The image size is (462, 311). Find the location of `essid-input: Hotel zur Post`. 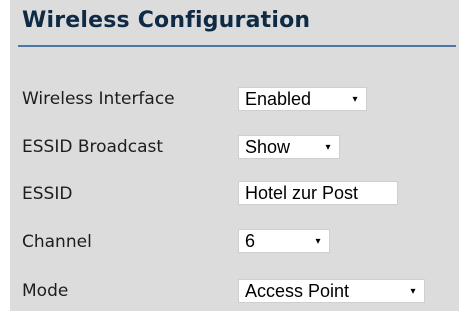

essid-input: Hotel zur Post is located at coordinates (318, 193).